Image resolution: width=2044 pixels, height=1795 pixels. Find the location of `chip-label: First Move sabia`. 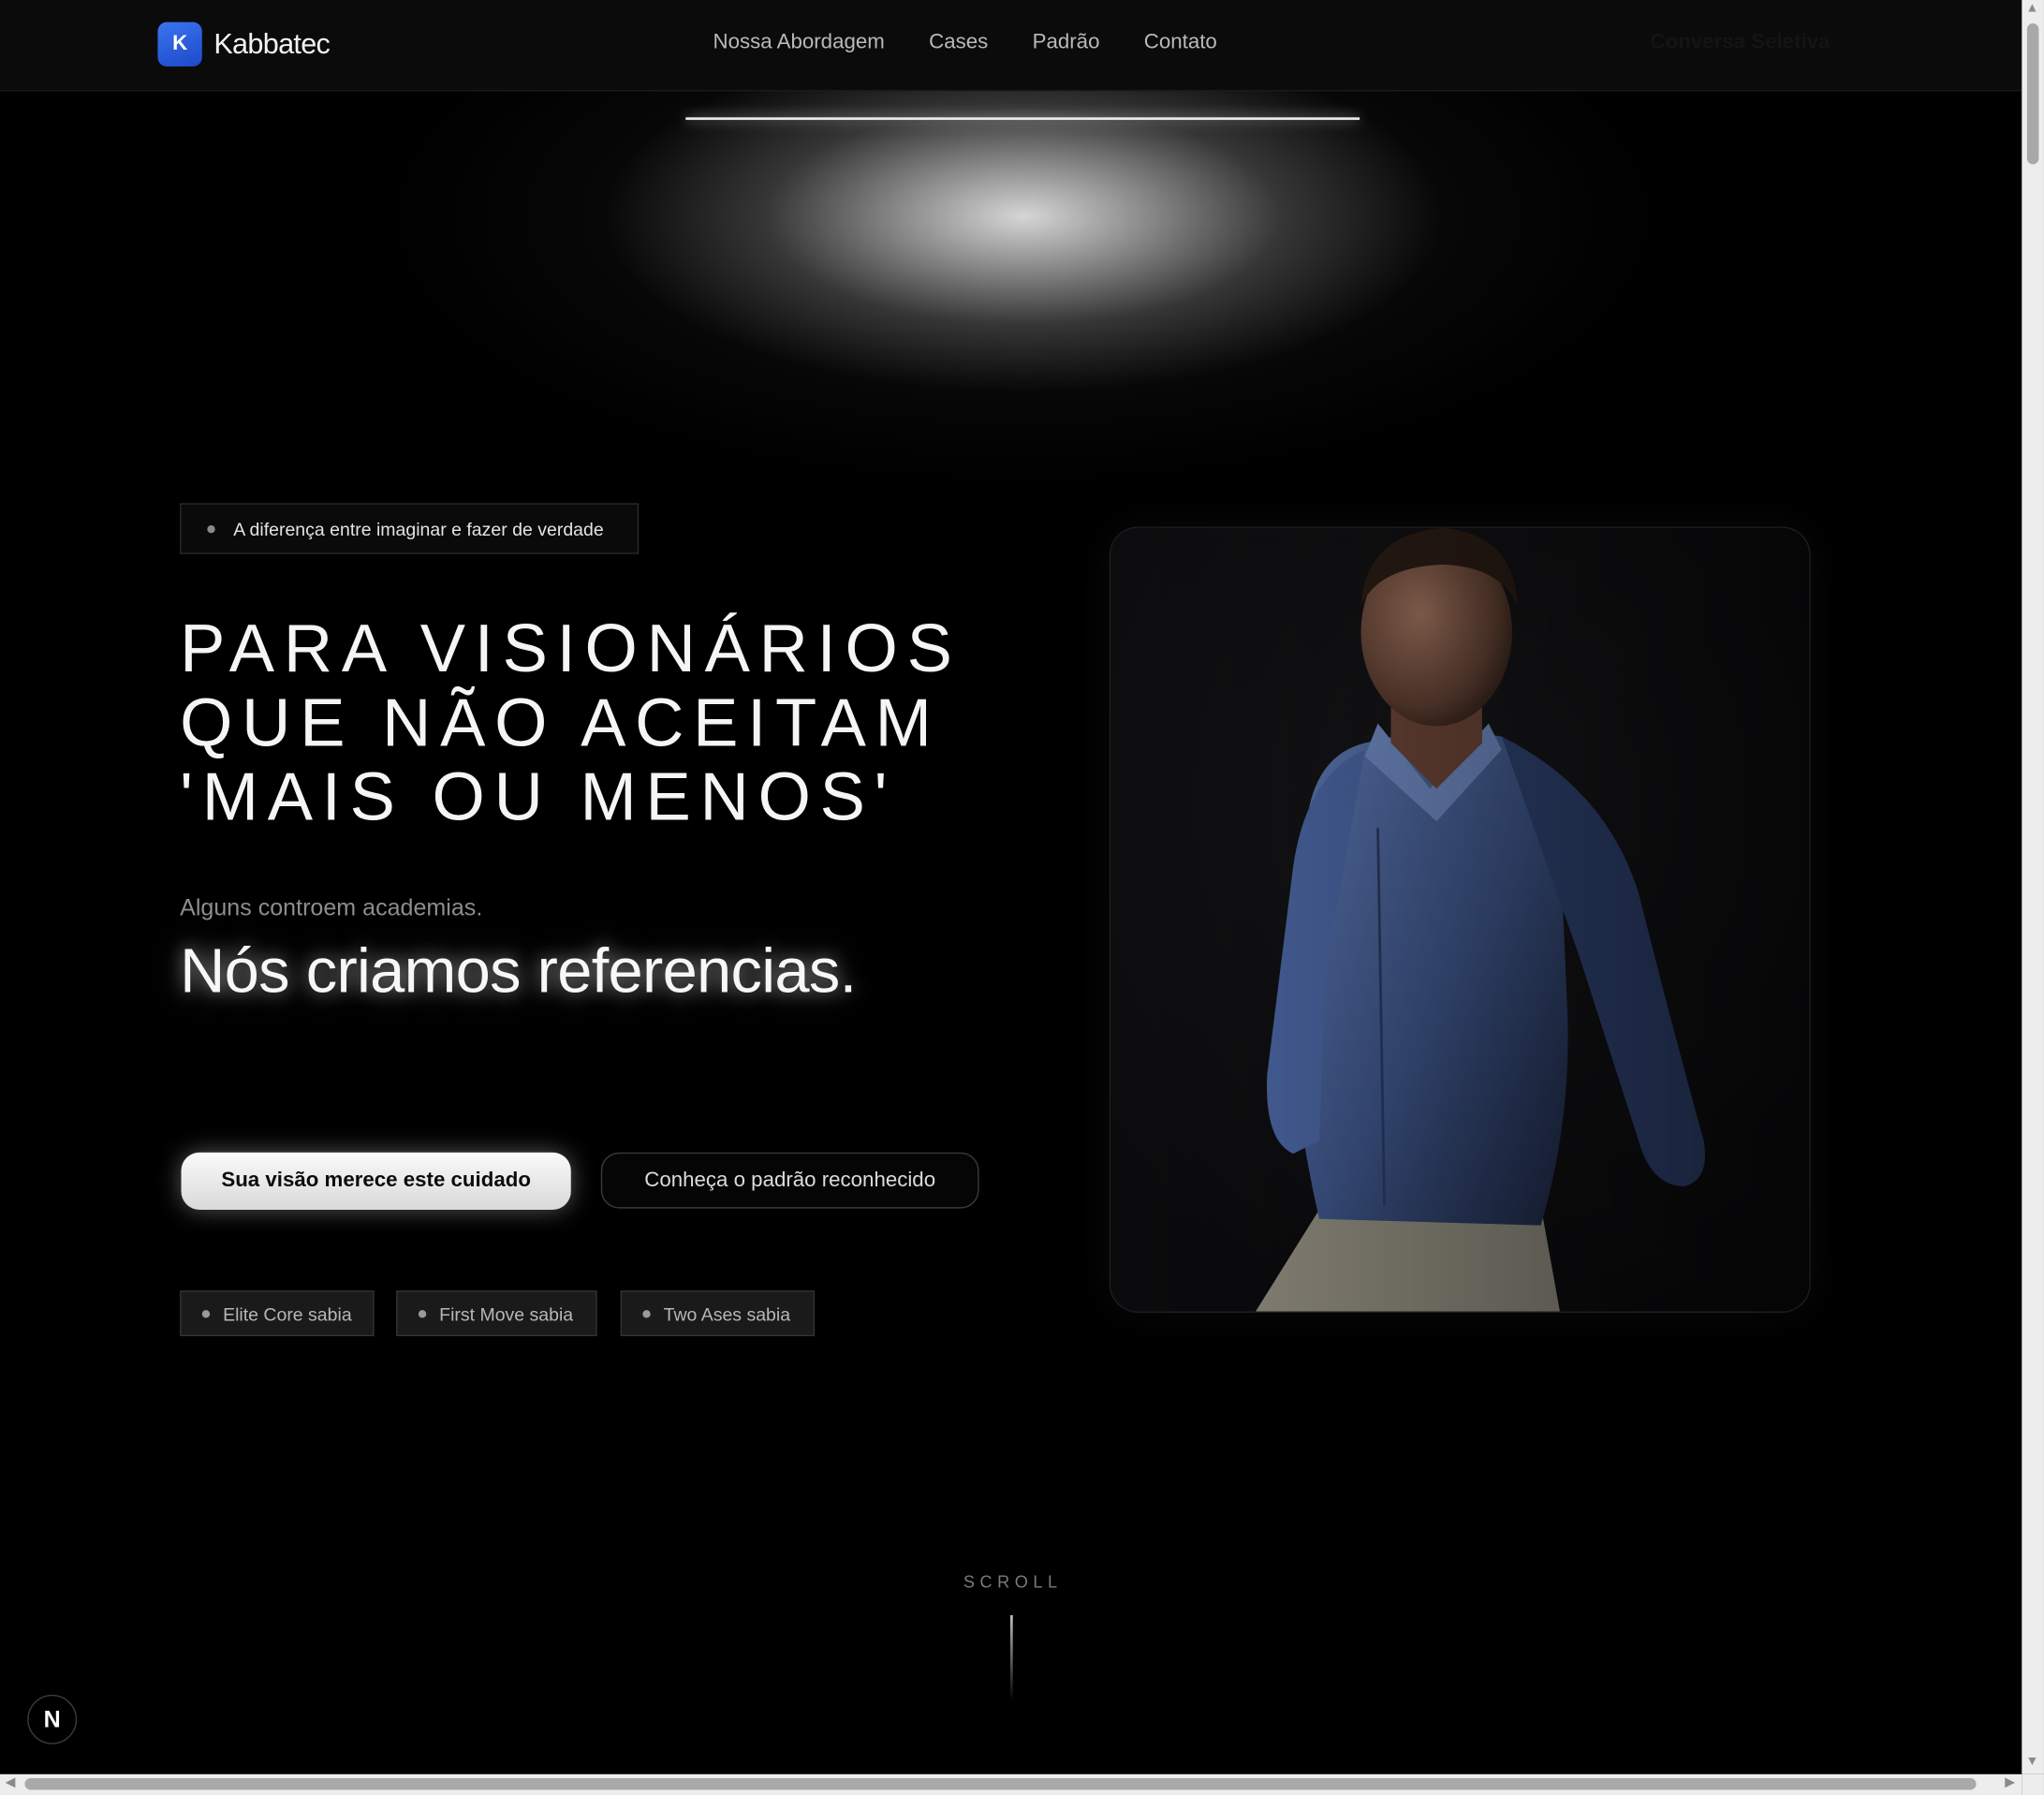

chip-label: First Move sabia is located at coordinates (507, 1313).